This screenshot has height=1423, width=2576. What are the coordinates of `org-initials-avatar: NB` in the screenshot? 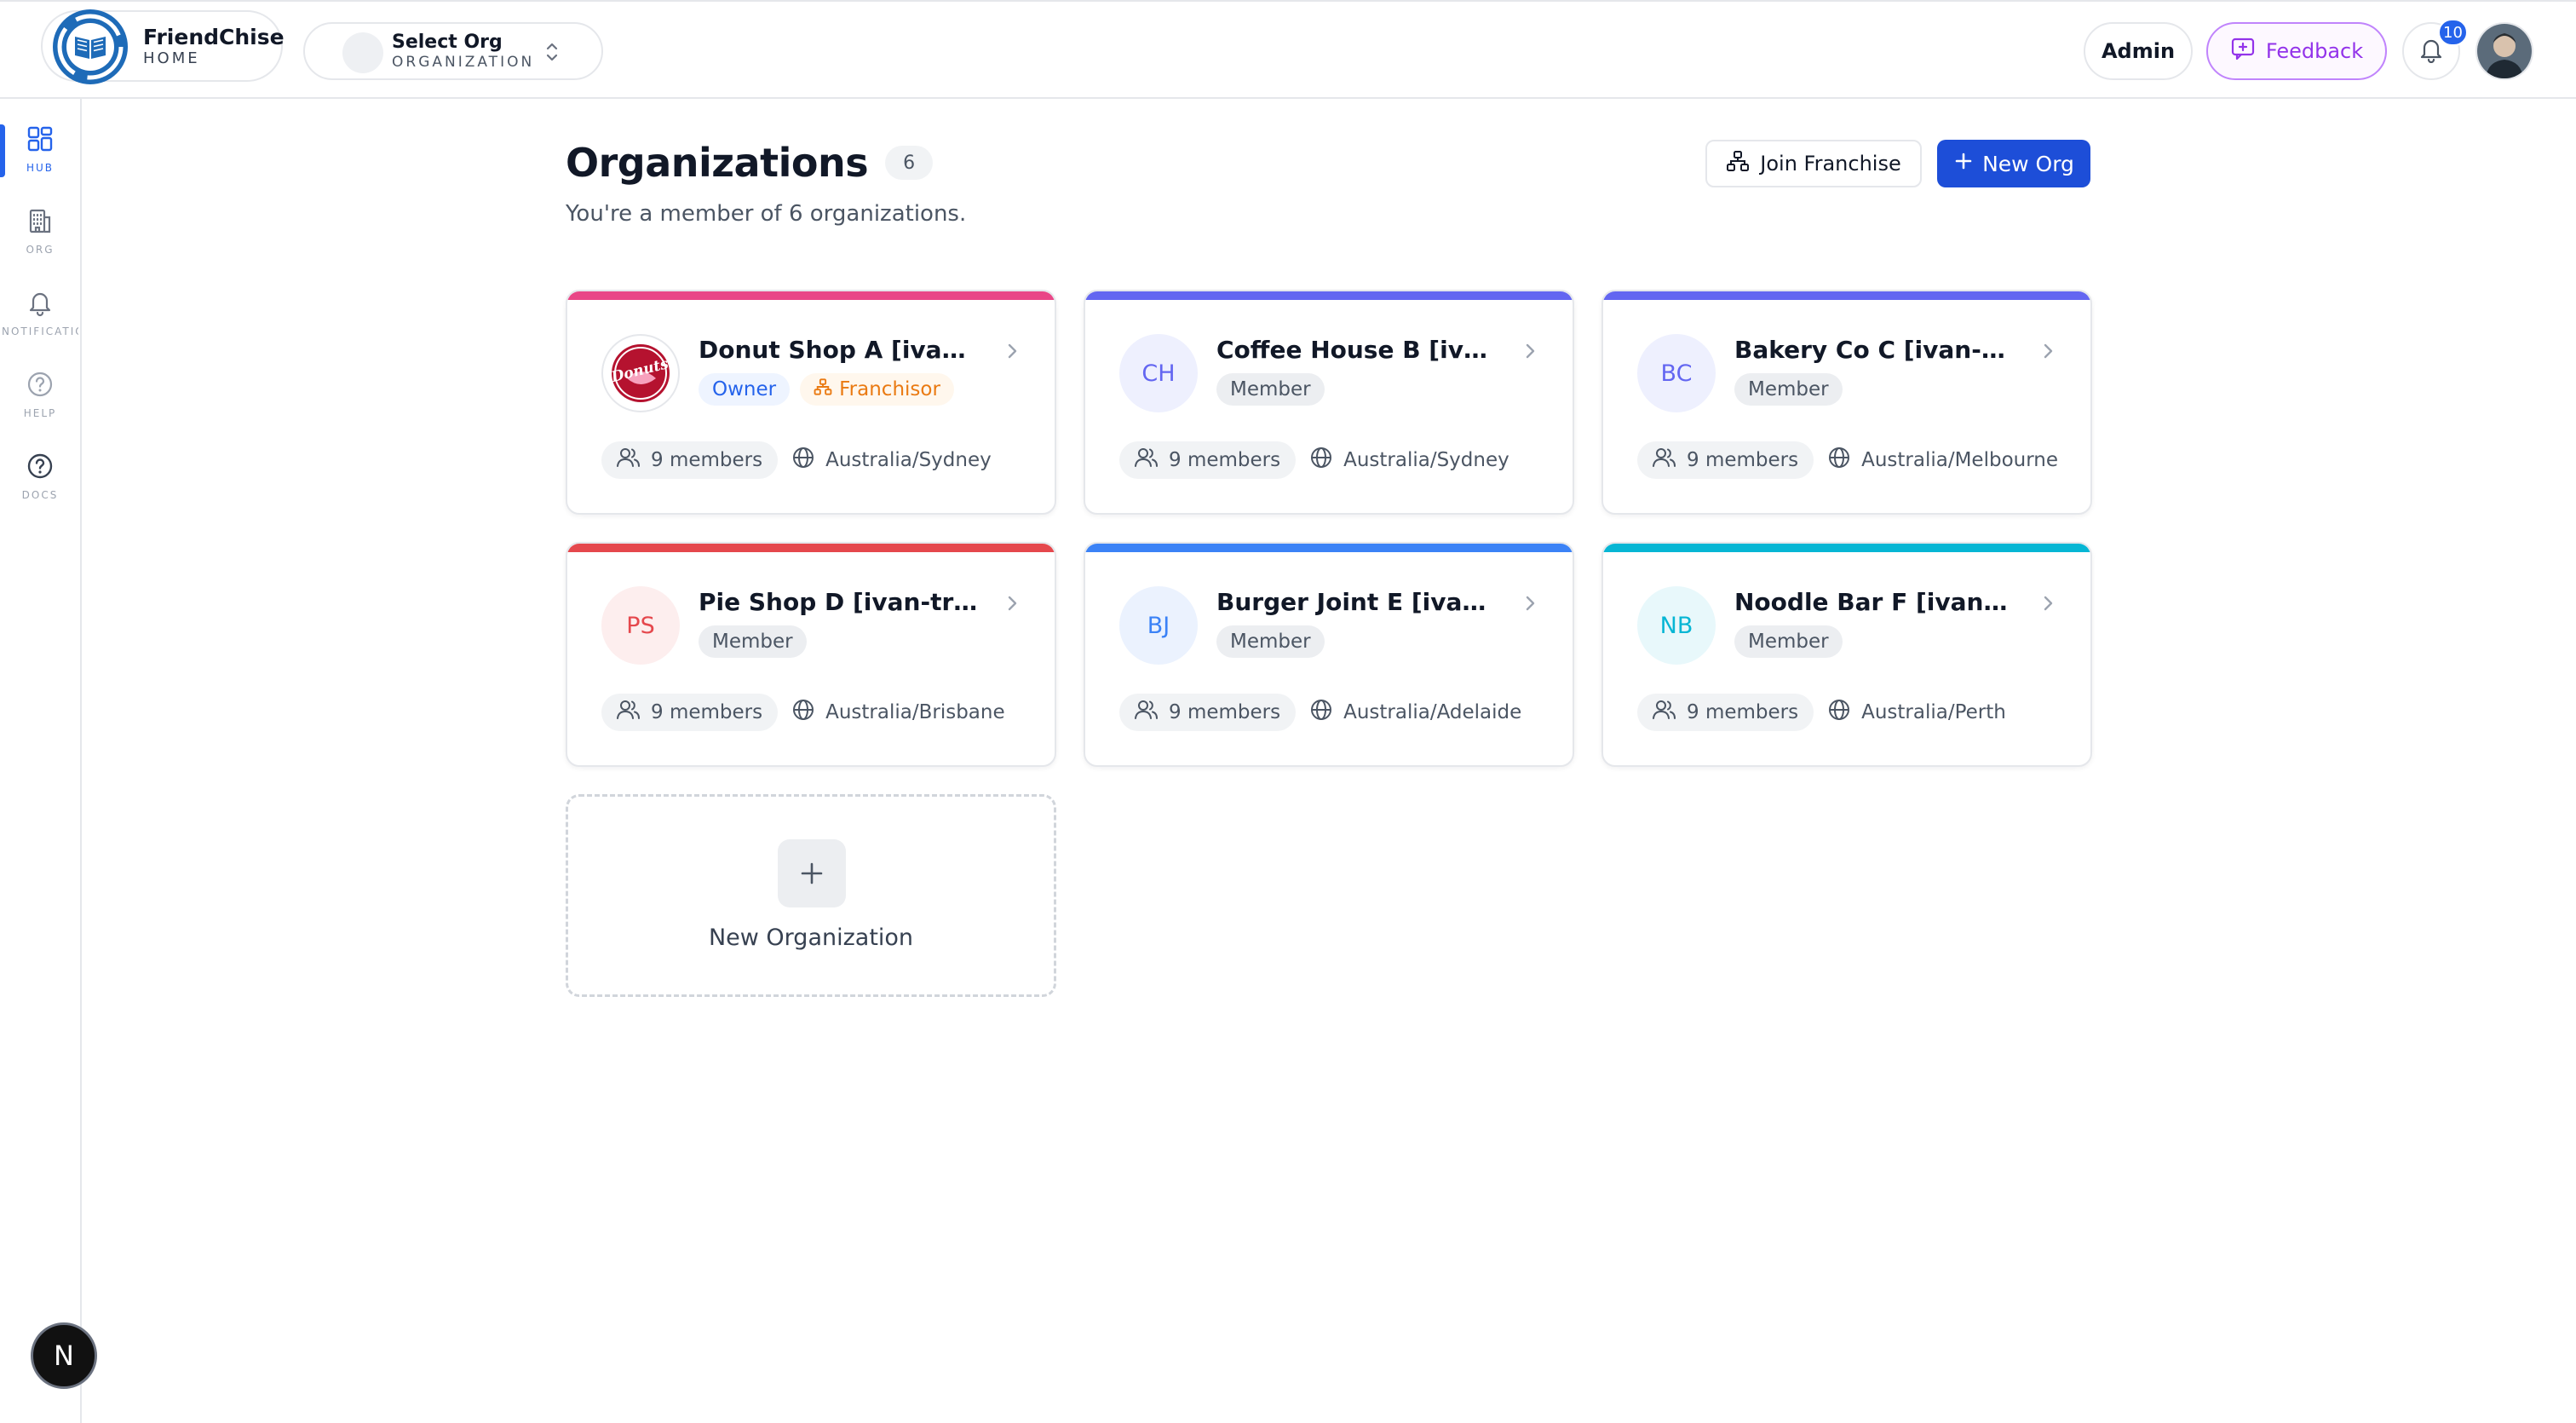 It's located at (1677, 625).